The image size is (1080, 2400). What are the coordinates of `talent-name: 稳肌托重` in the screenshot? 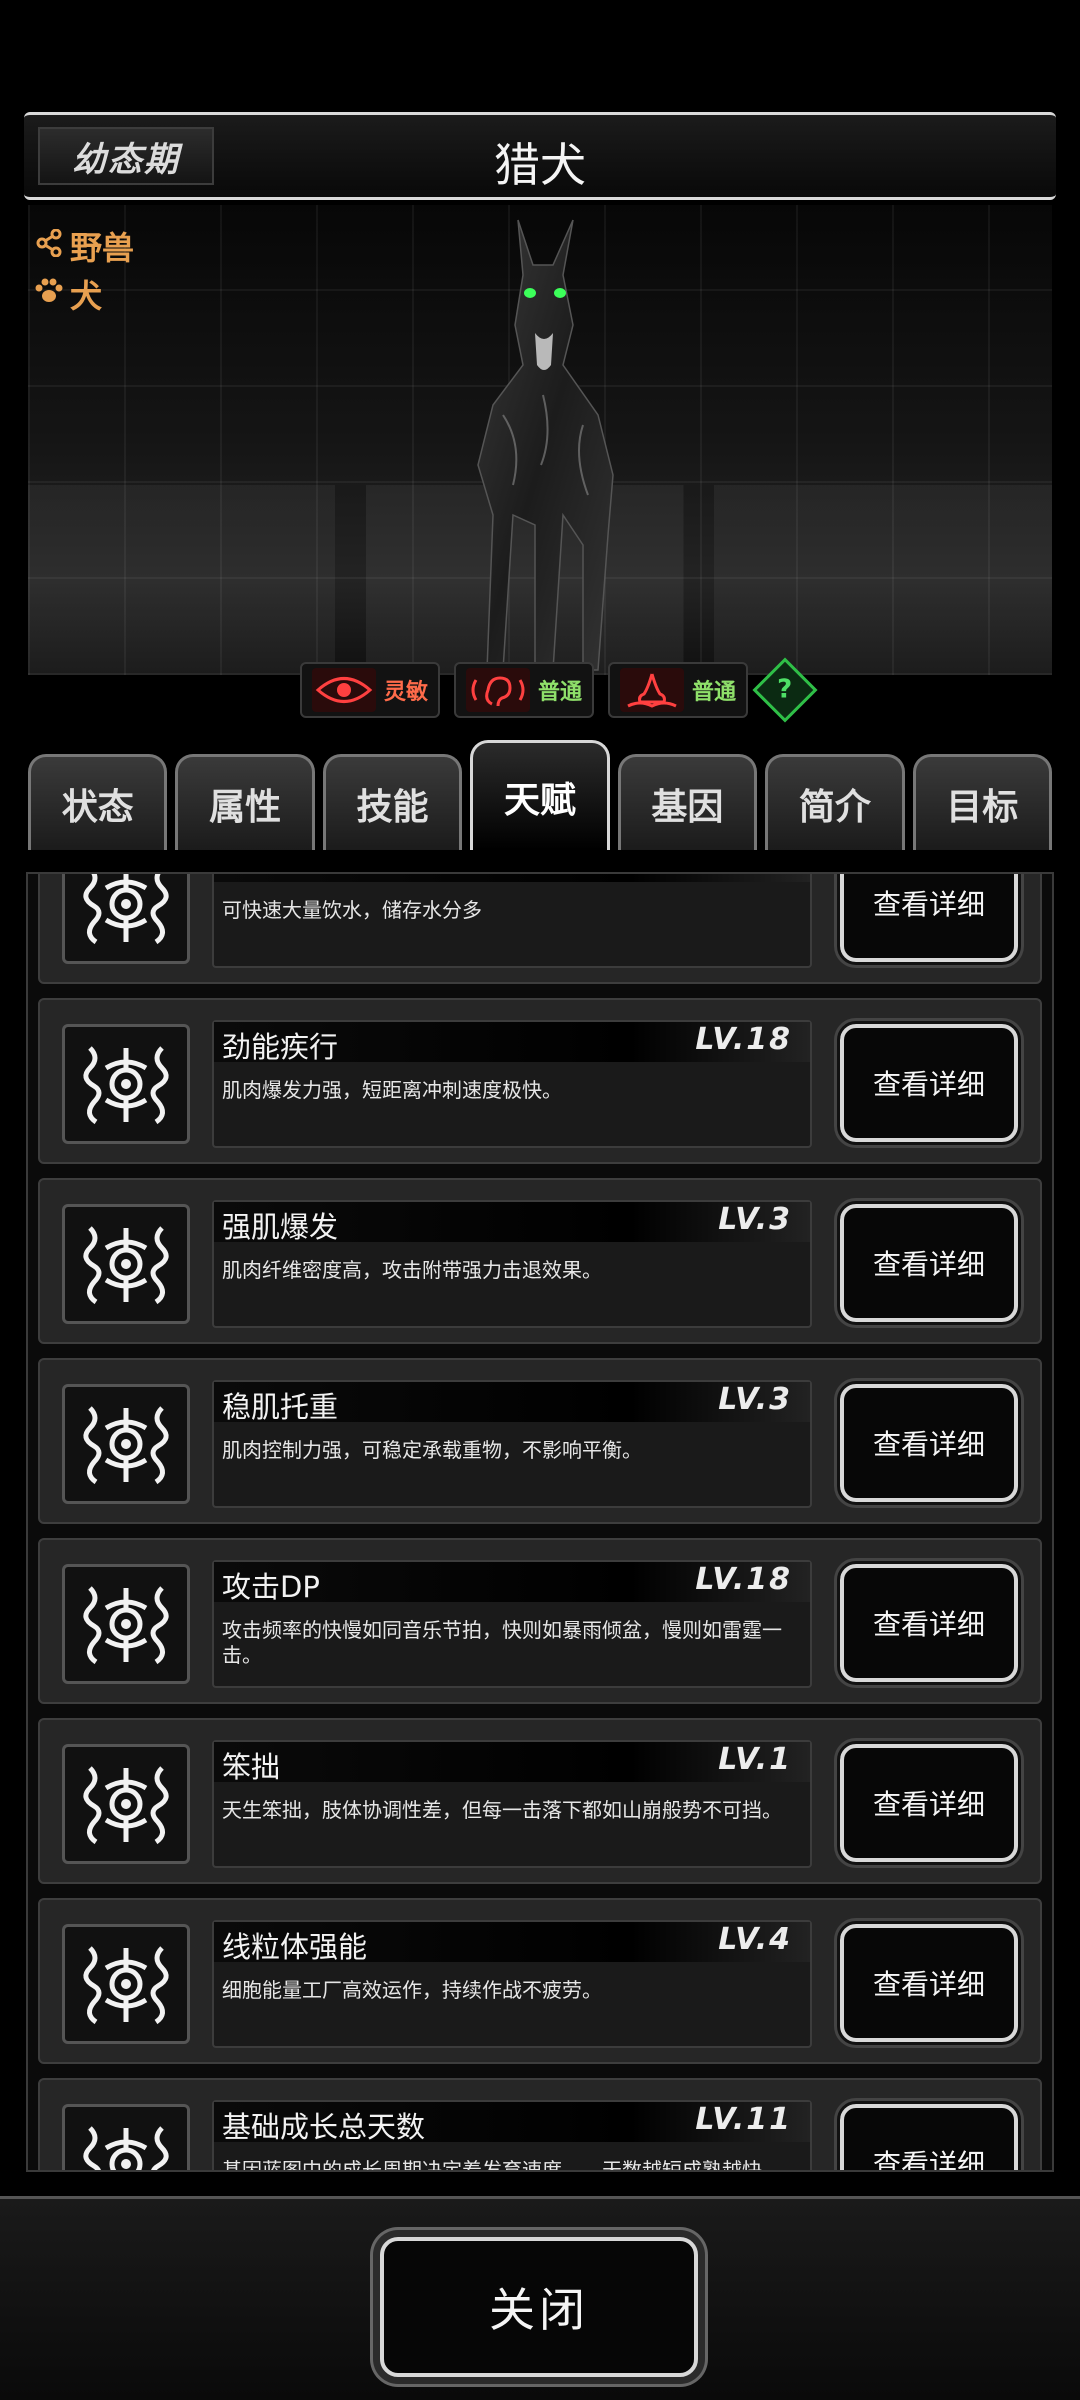 It's located at (280, 1407).